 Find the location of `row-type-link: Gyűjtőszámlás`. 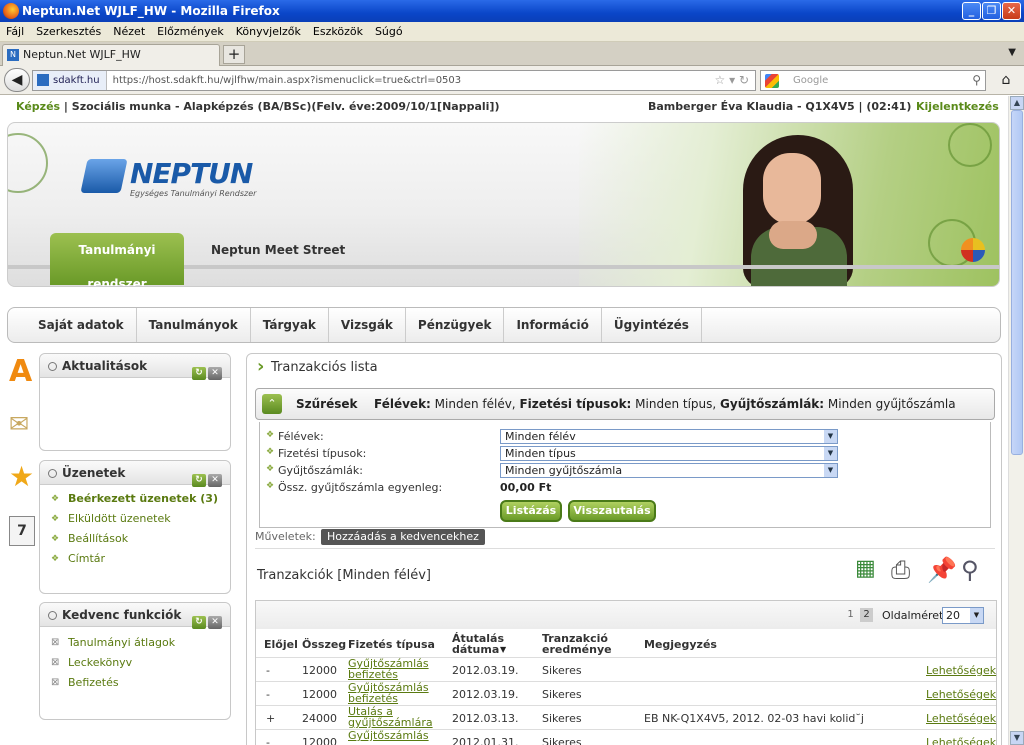

row-type-link: Gyűjtőszámlás is located at coordinates (388, 735).